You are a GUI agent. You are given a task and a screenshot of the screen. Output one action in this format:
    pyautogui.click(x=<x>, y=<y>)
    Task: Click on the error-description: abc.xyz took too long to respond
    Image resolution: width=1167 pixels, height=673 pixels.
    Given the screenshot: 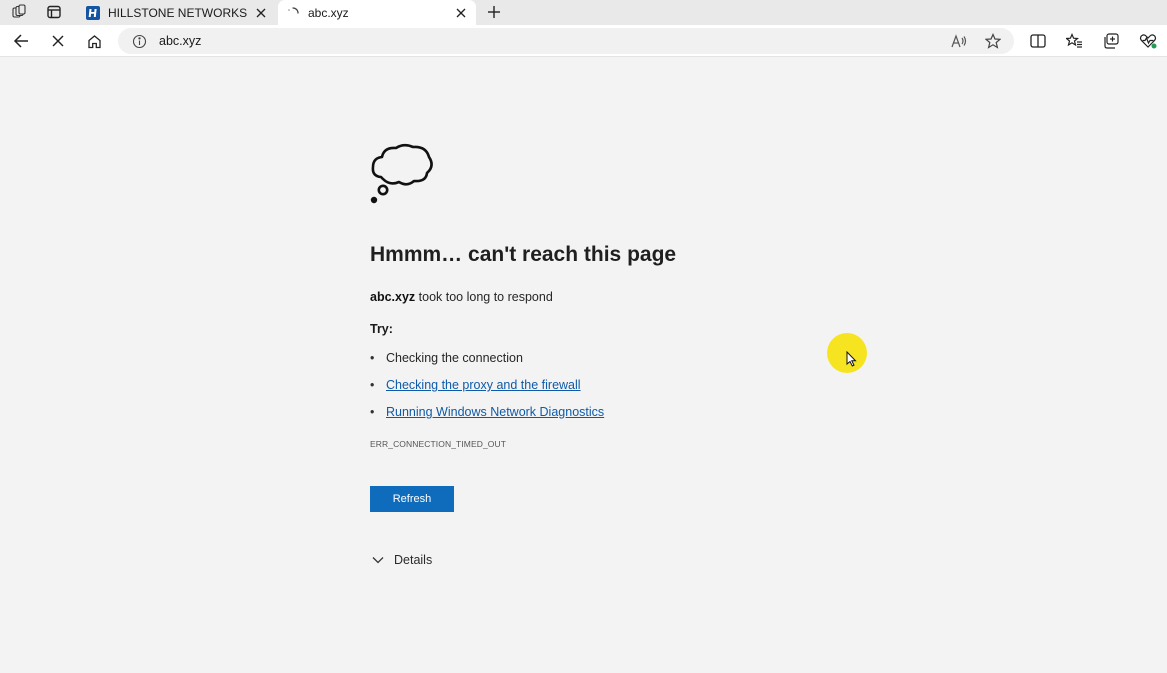 What is the action you would take?
    pyautogui.click(x=461, y=297)
    